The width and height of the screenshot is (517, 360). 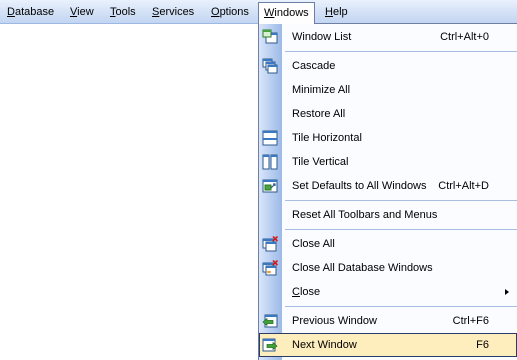 What do you see at coordinates (269, 13) in the screenshot?
I see `menu-windows-accel: W` at bounding box center [269, 13].